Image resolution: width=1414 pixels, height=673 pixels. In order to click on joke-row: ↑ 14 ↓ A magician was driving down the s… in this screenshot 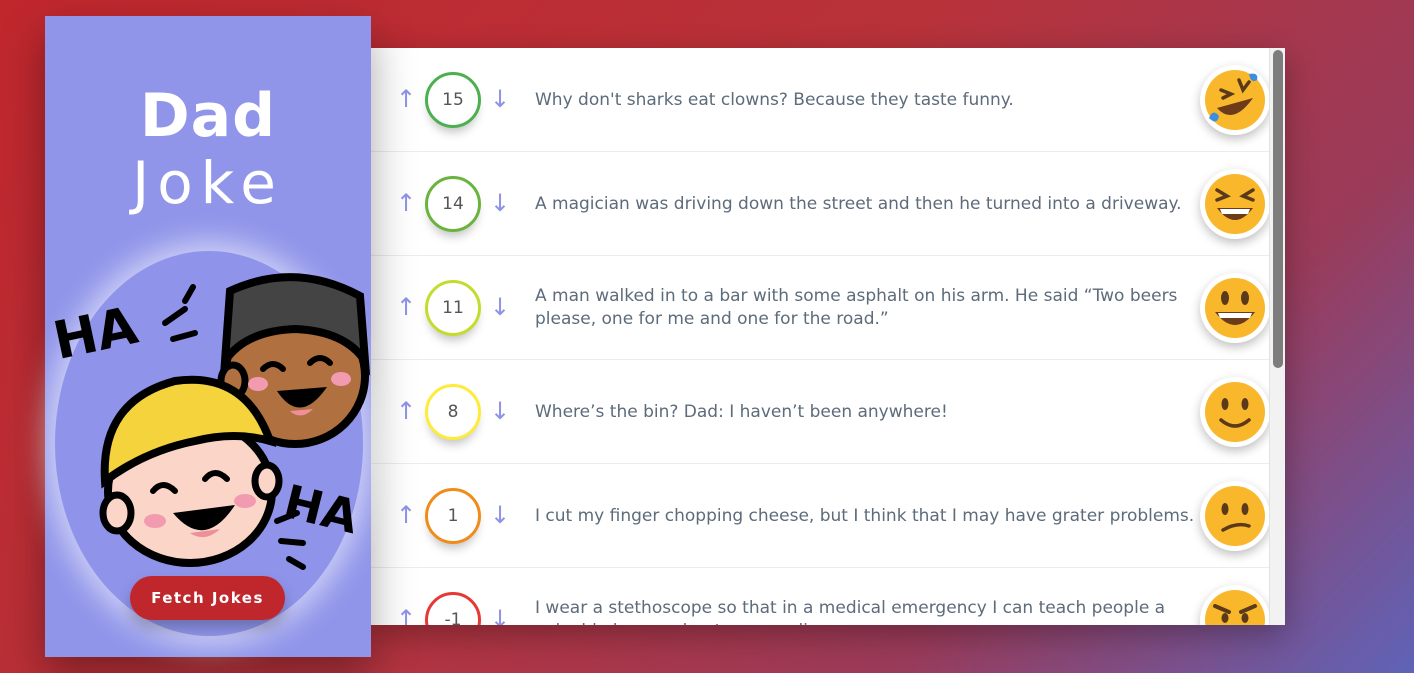, I will do `click(820, 204)`.